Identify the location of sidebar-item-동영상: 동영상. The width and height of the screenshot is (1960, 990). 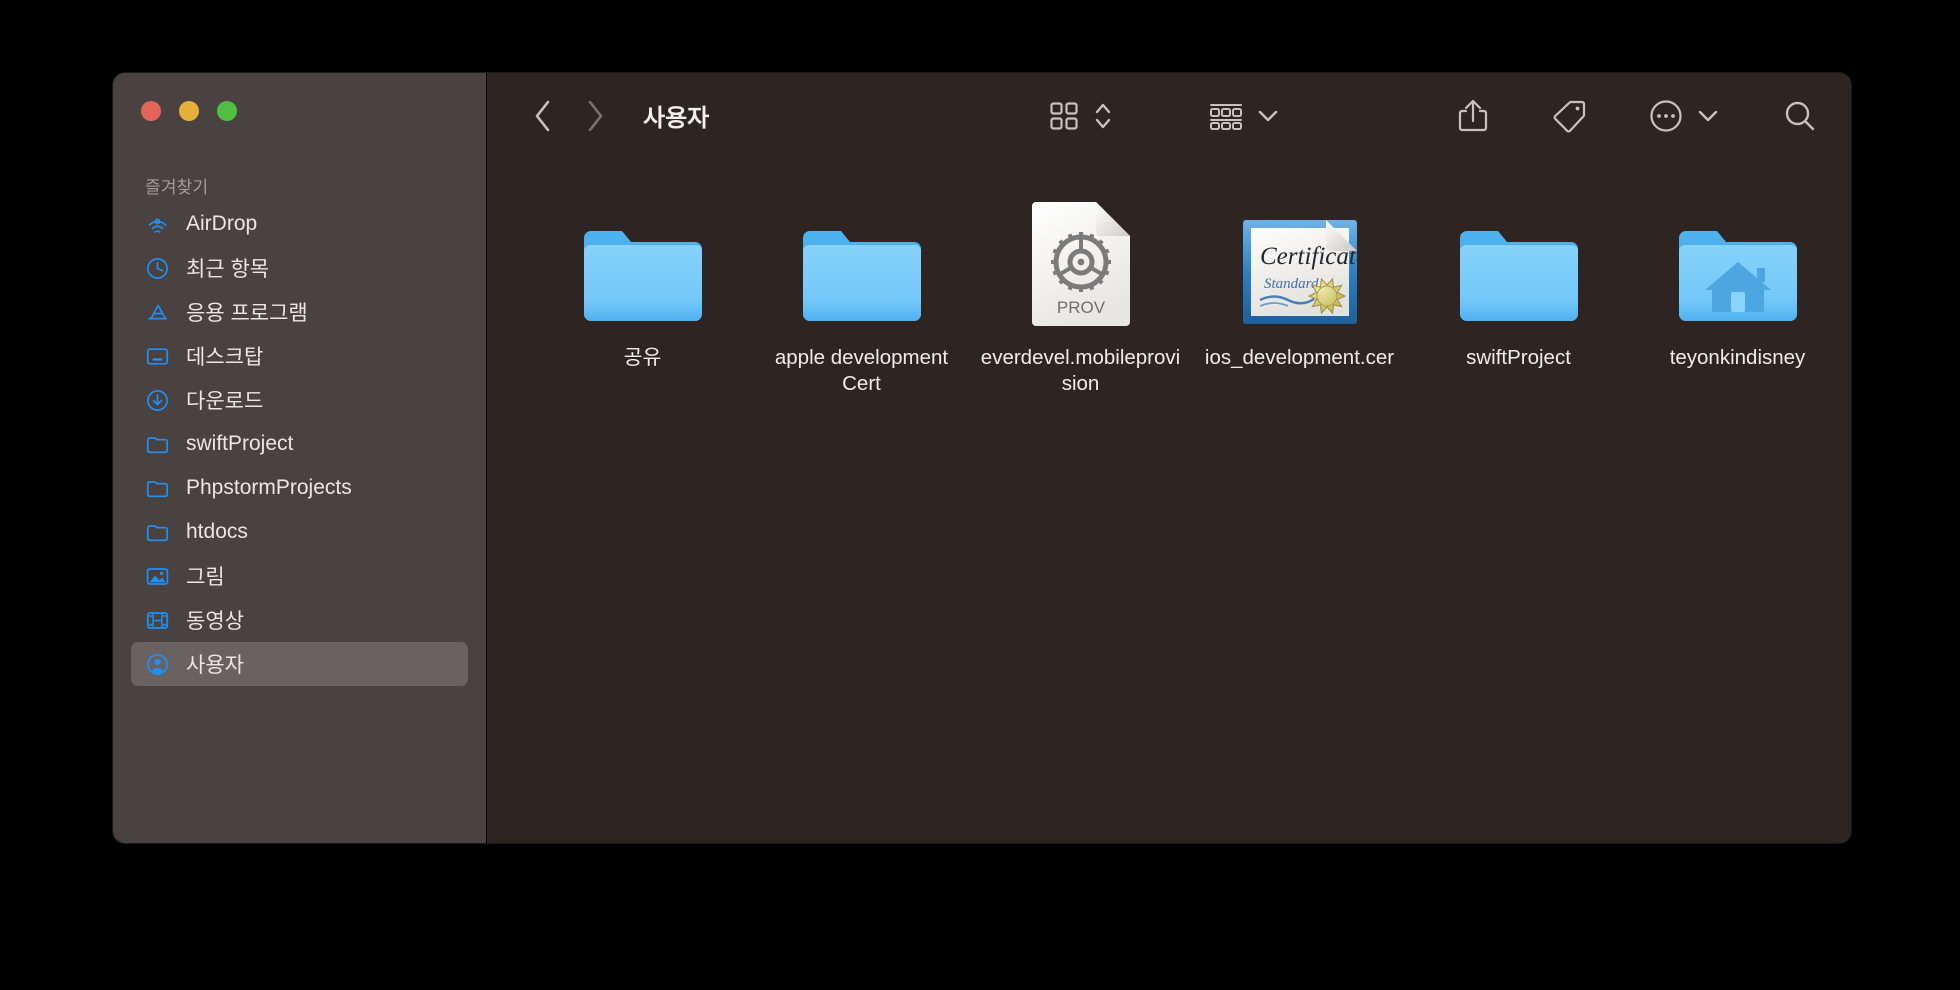
(299, 620).